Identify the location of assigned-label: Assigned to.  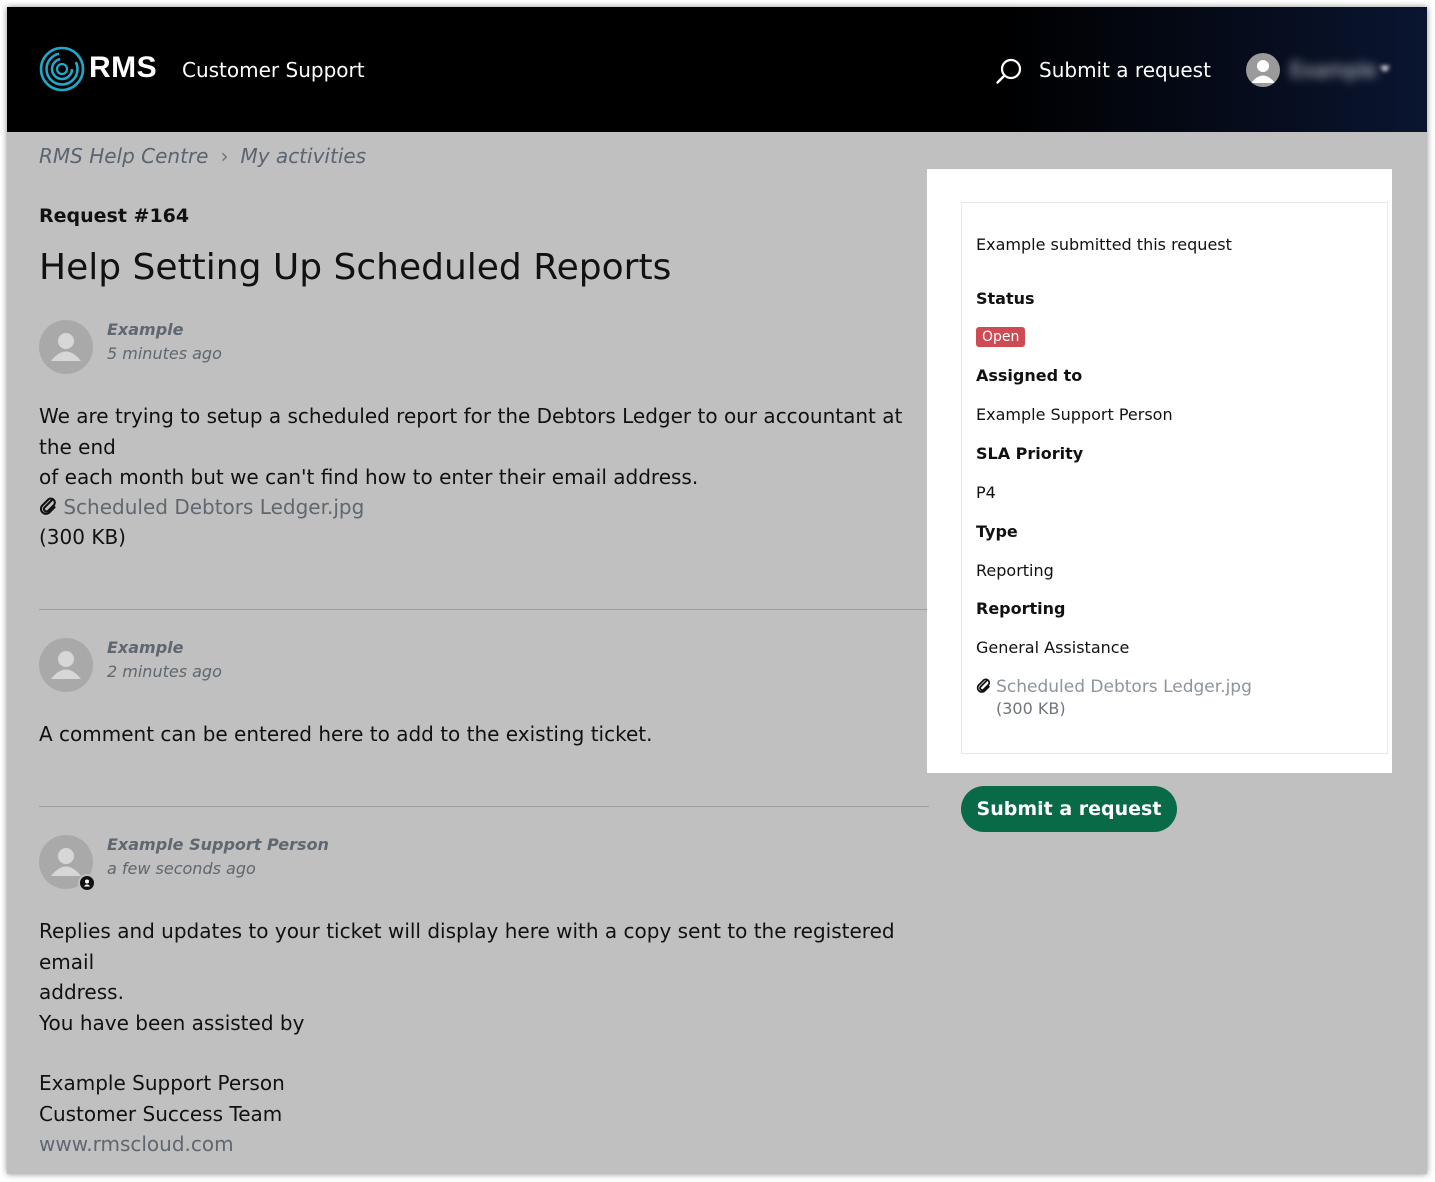
(1029, 375).